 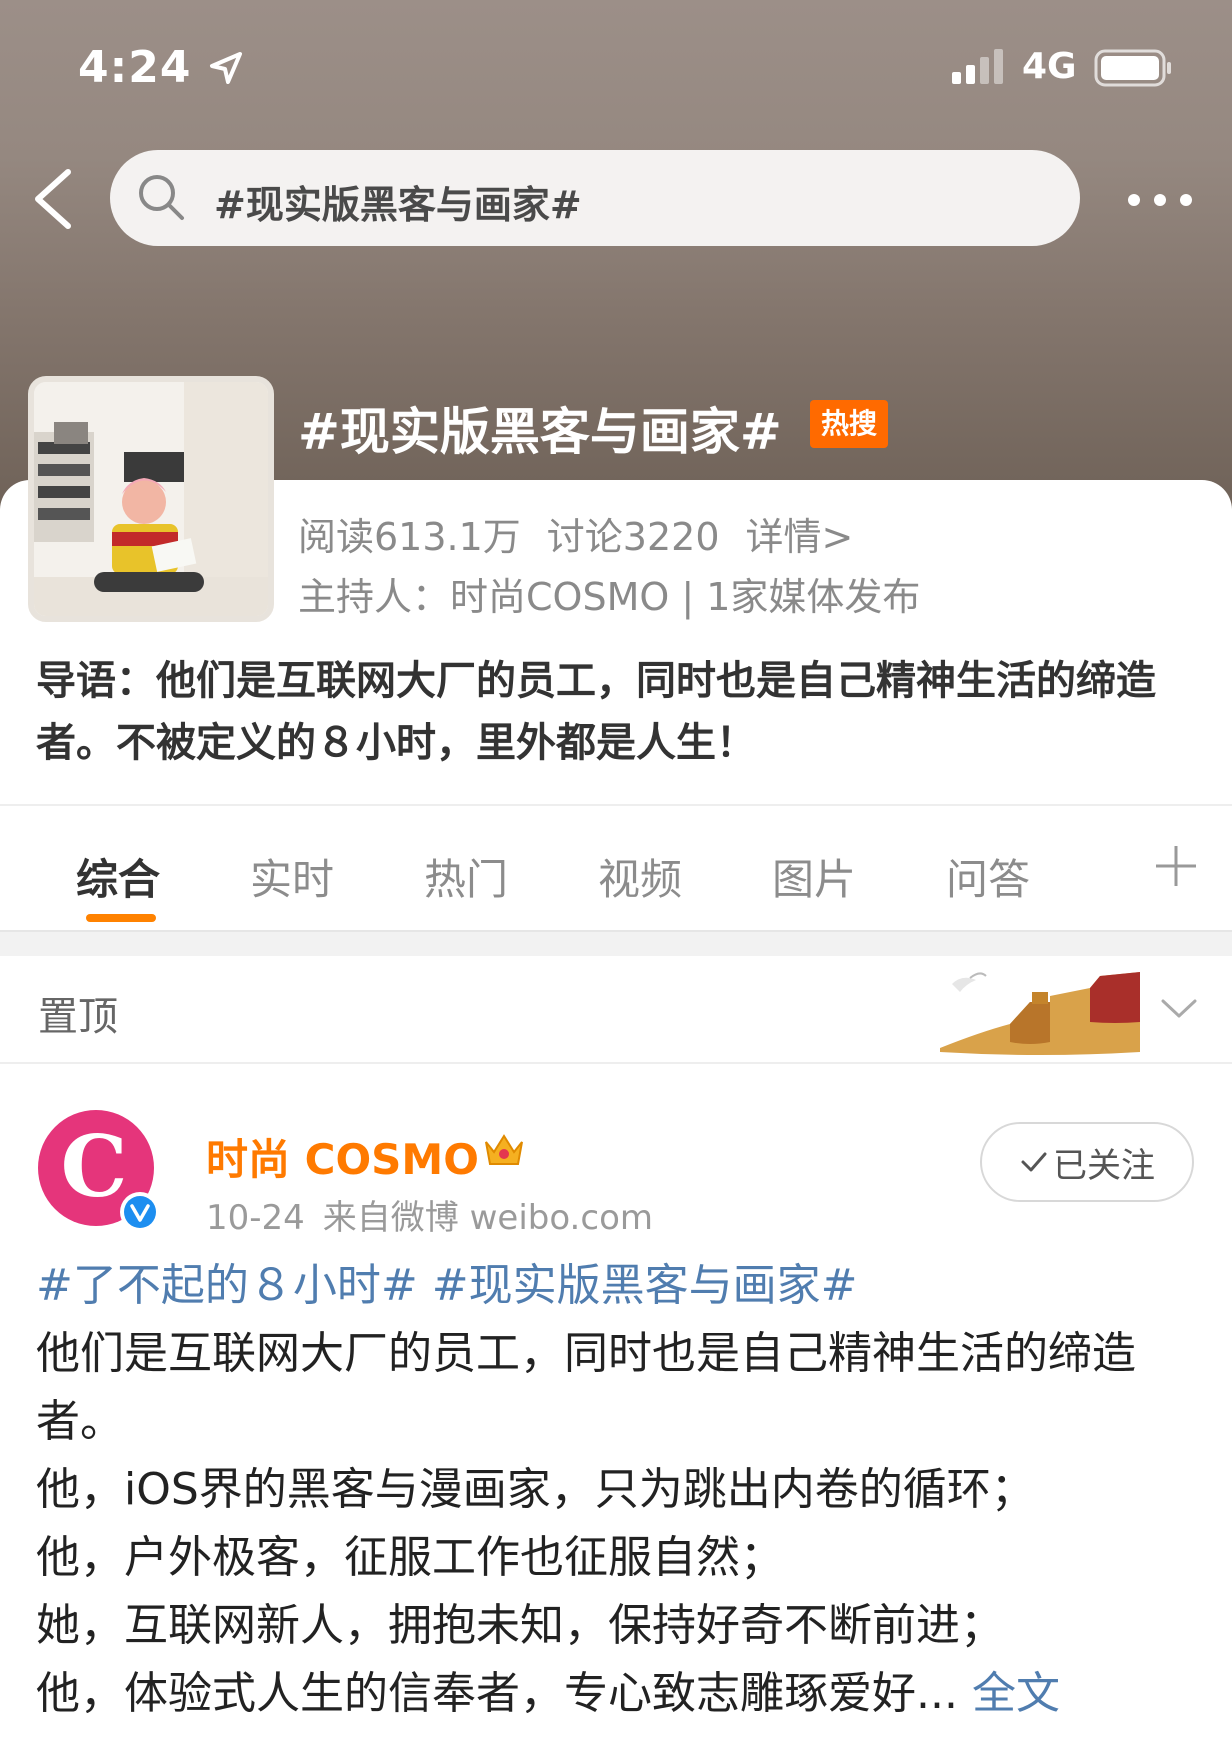 I want to click on discussion-count: 讨论3220, so click(x=633, y=537).